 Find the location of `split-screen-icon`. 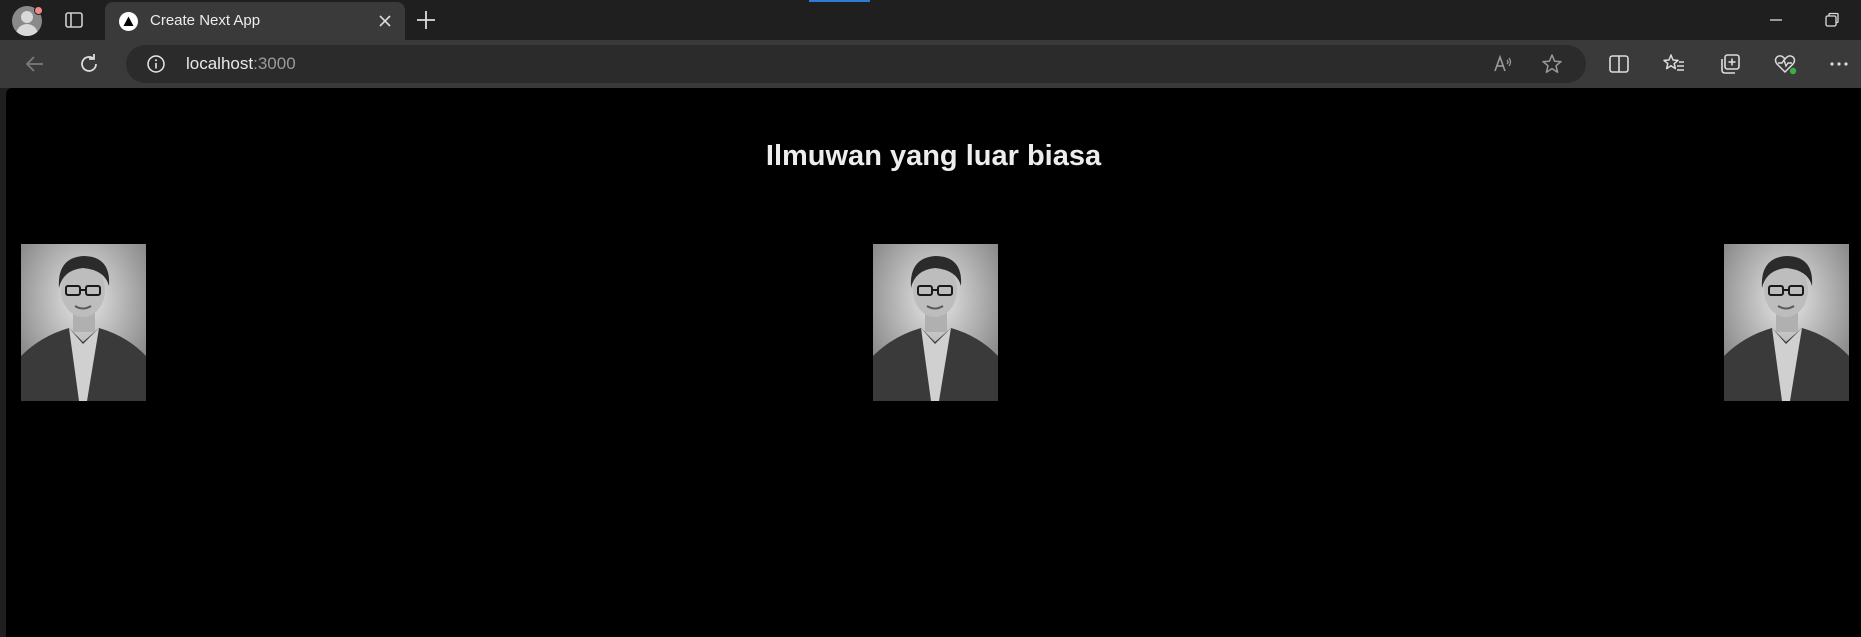

split-screen-icon is located at coordinates (1619, 64).